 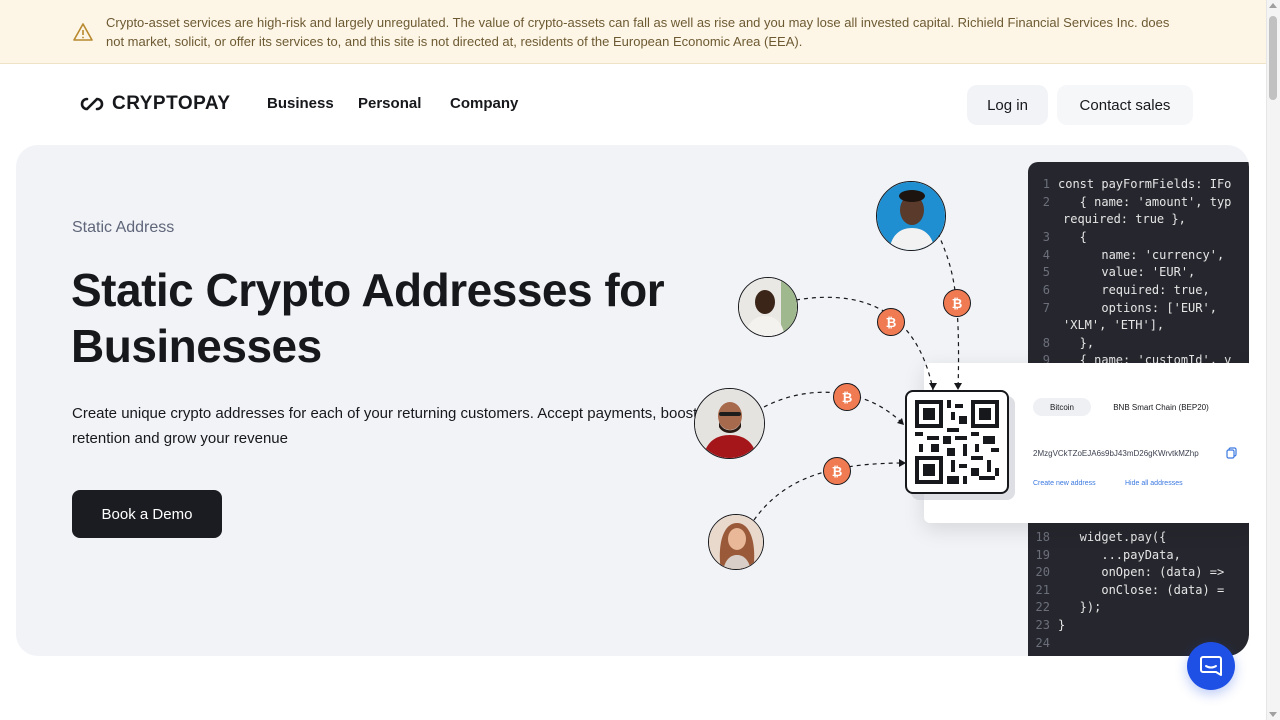 I want to click on scroll-up-arrow-icon, so click(x=1273, y=5).